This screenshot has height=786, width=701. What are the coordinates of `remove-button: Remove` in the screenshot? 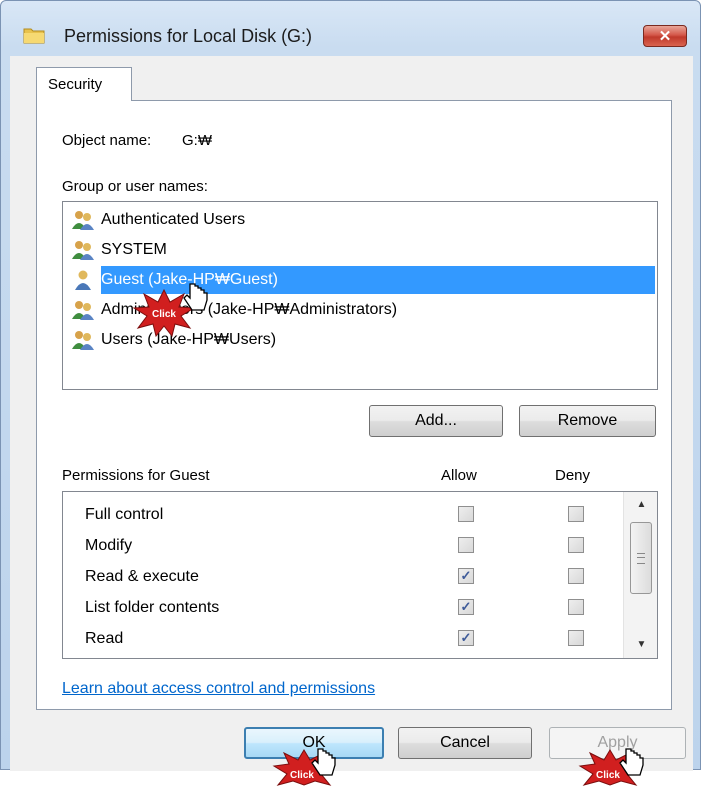 It's located at (587, 421).